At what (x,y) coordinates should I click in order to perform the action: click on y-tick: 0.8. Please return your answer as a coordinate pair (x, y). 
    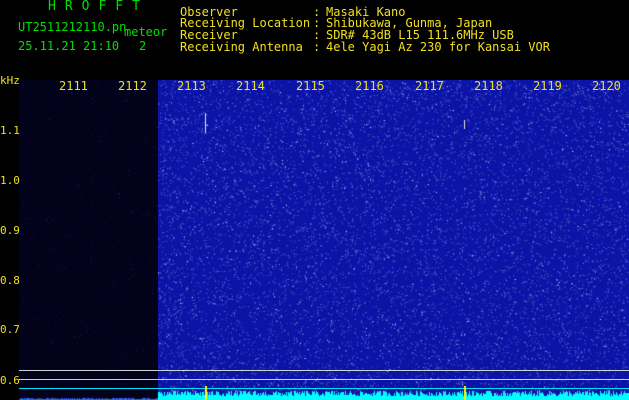
    Looking at the image, I should click on (10, 280).